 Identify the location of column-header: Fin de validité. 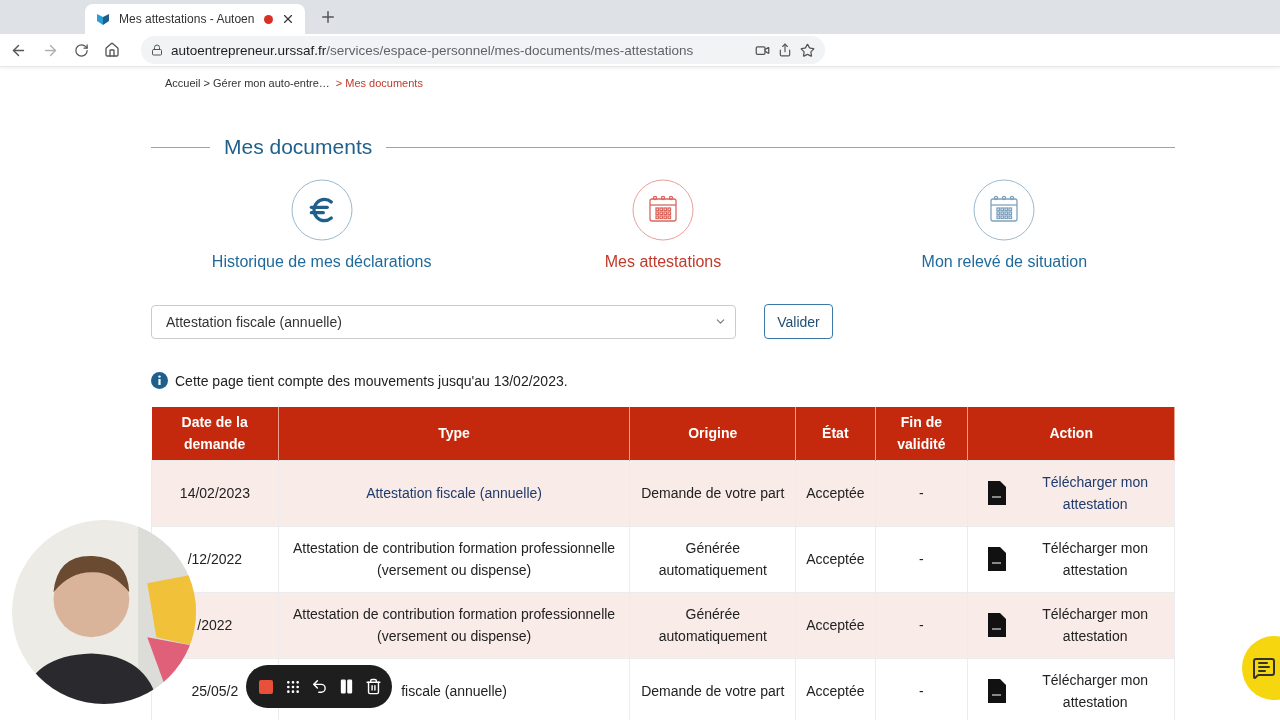
(921, 433).